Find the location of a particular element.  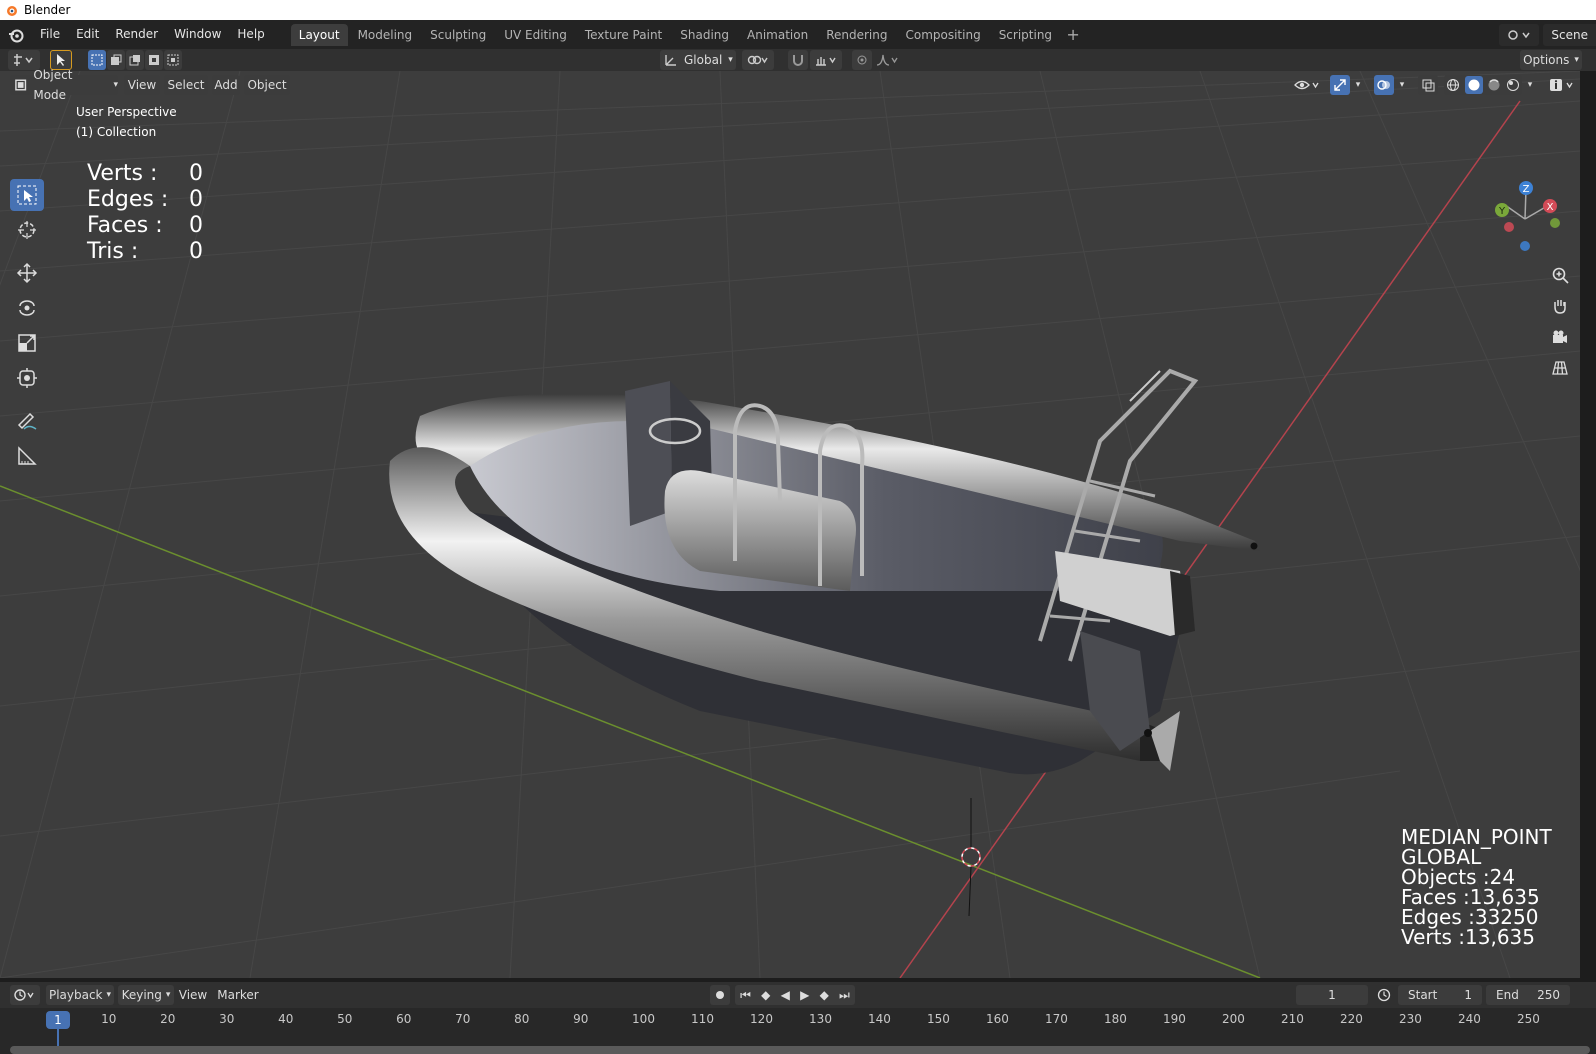

timeline-view-menu: View is located at coordinates (193, 995).